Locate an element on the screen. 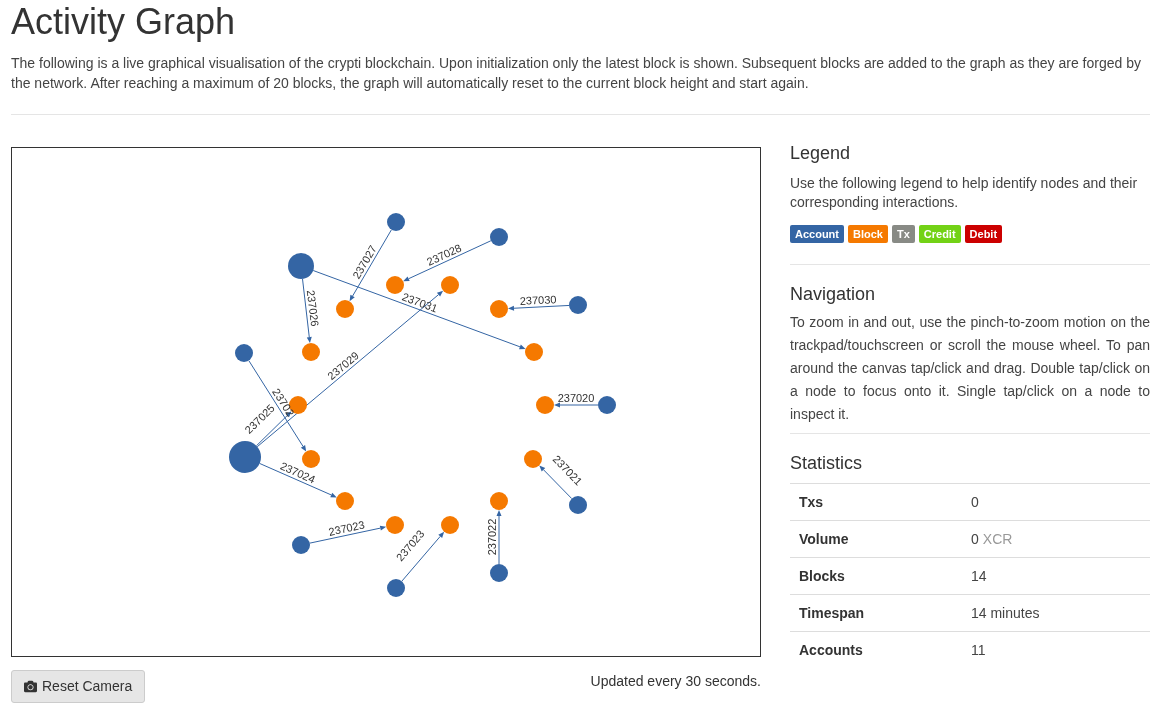  reset-camera-button: Reset Camera is located at coordinates (78, 686).